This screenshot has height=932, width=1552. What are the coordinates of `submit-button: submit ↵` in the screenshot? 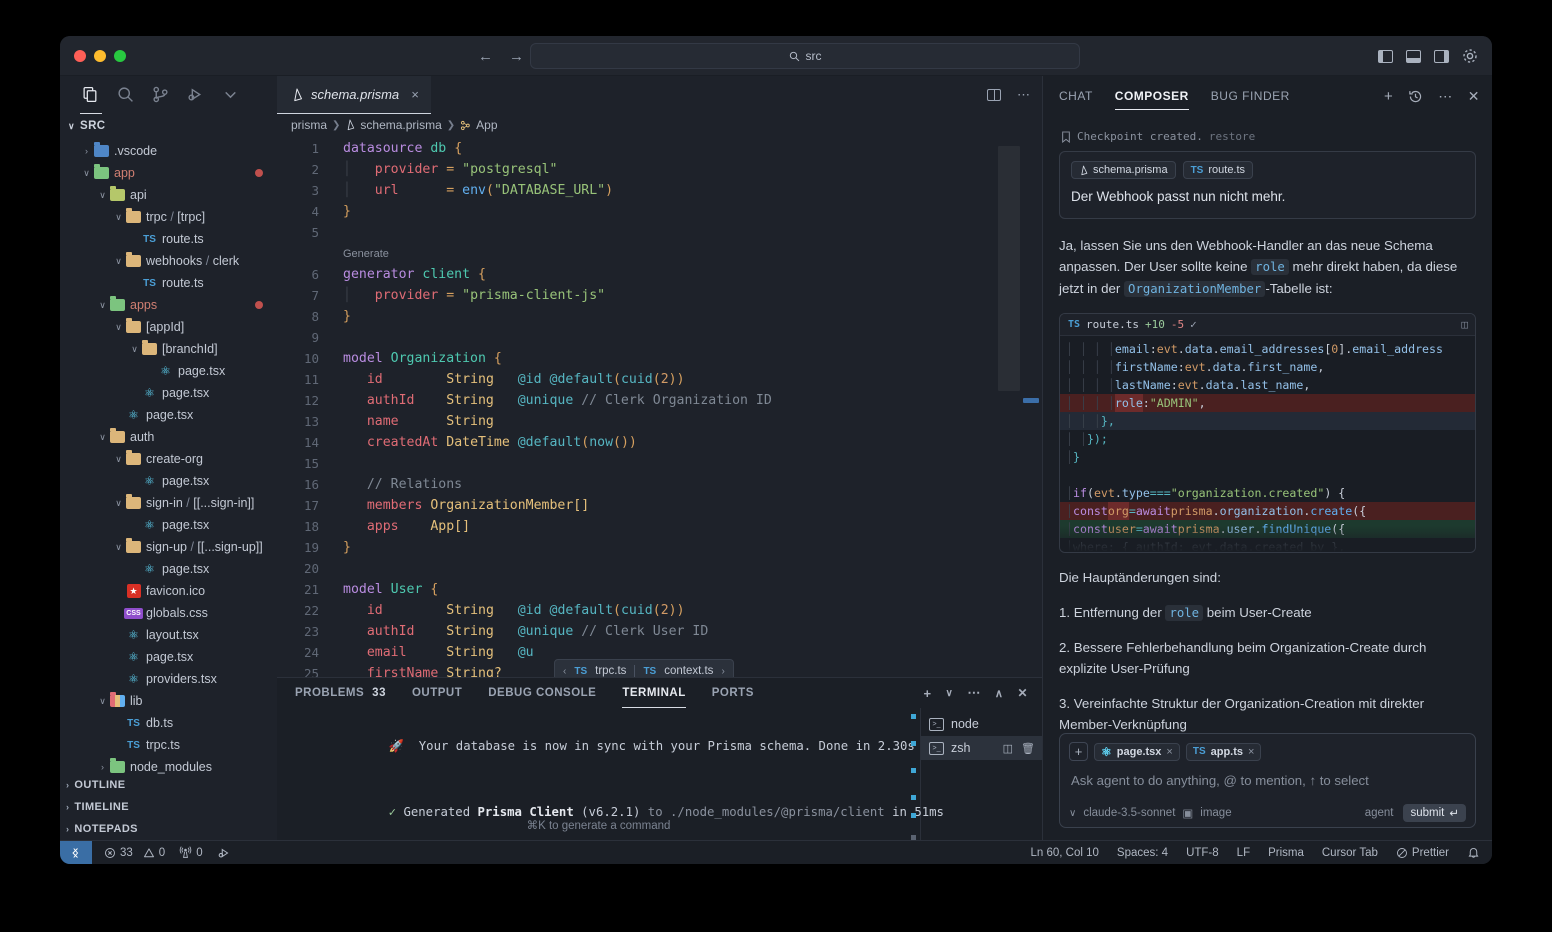 It's located at (1434, 813).